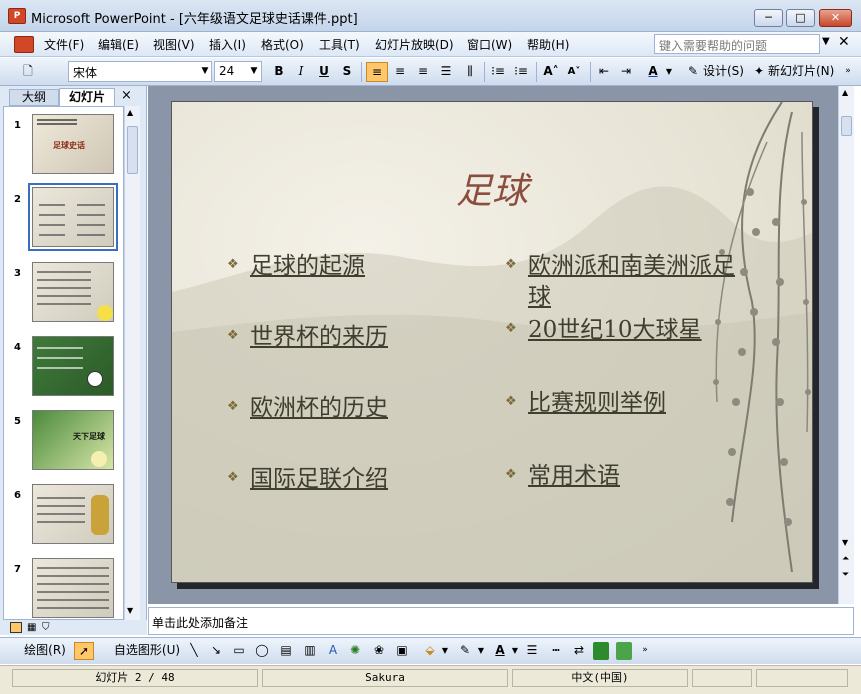 Image resolution: width=861 pixels, height=694 pixels. Describe the element at coordinates (768, 18) in the screenshot. I see `minimize-button: ─` at that location.